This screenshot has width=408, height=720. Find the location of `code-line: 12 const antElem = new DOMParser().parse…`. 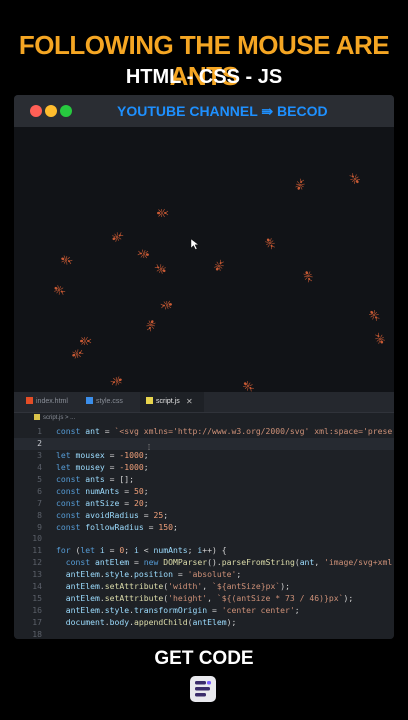

code-line: 12 const antElem = new DOMParser().parse… is located at coordinates (204, 563).